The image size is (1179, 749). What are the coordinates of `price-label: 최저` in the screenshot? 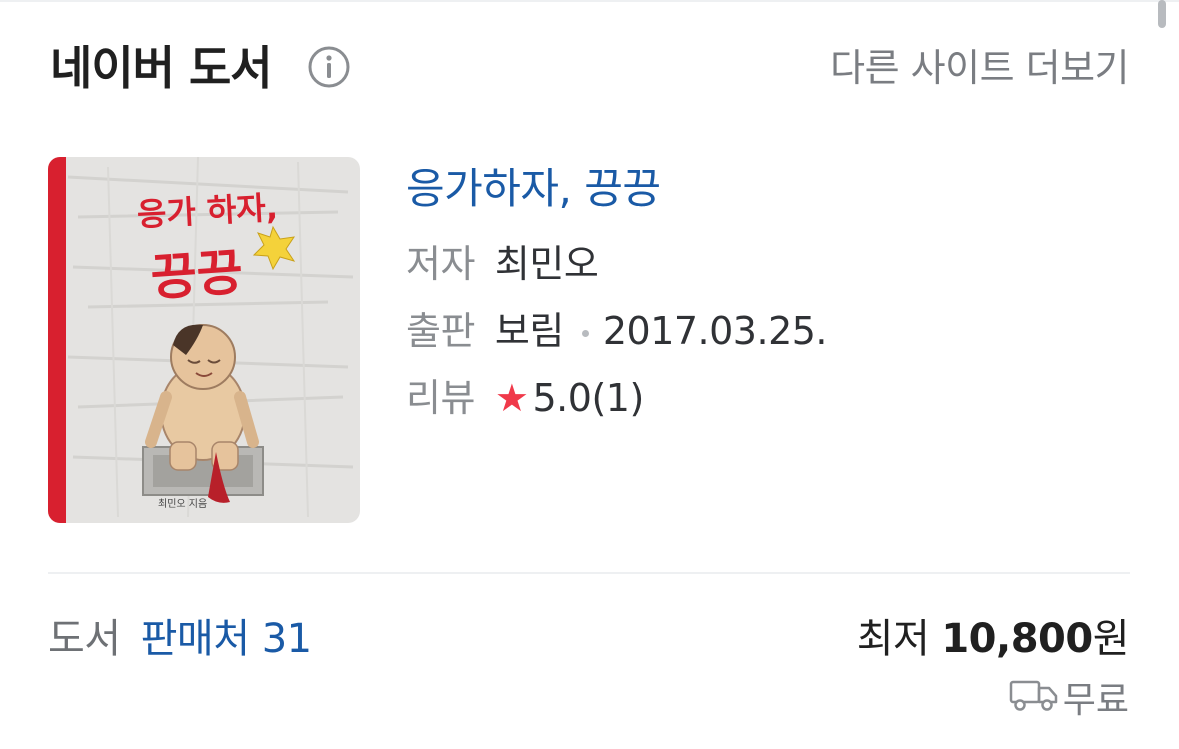 It's located at (893, 639).